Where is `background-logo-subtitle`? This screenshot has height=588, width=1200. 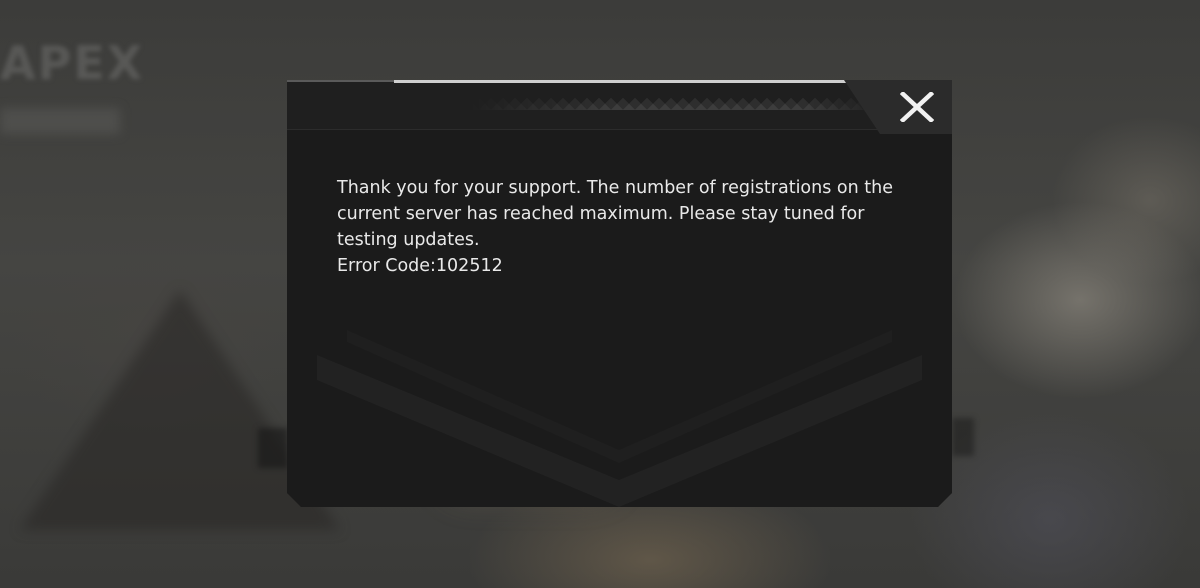
background-logo-subtitle is located at coordinates (60, 121).